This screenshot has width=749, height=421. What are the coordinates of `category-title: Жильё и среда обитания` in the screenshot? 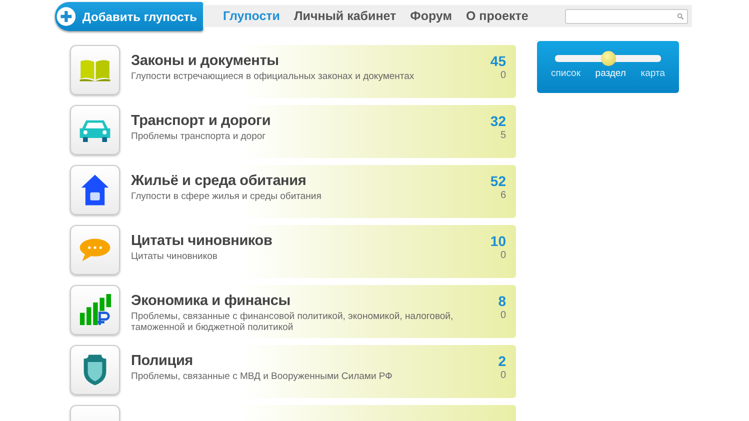 It's located at (310, 181).